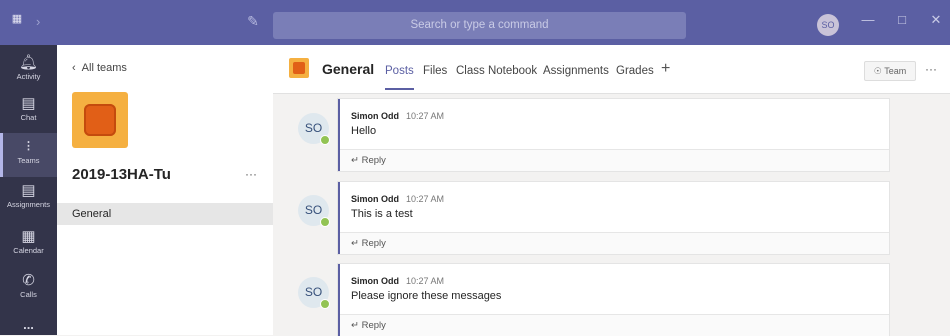 The height and width of the screenshot is (336, 950). I want to click on calendar-icon: ▦, so click(28, 236).